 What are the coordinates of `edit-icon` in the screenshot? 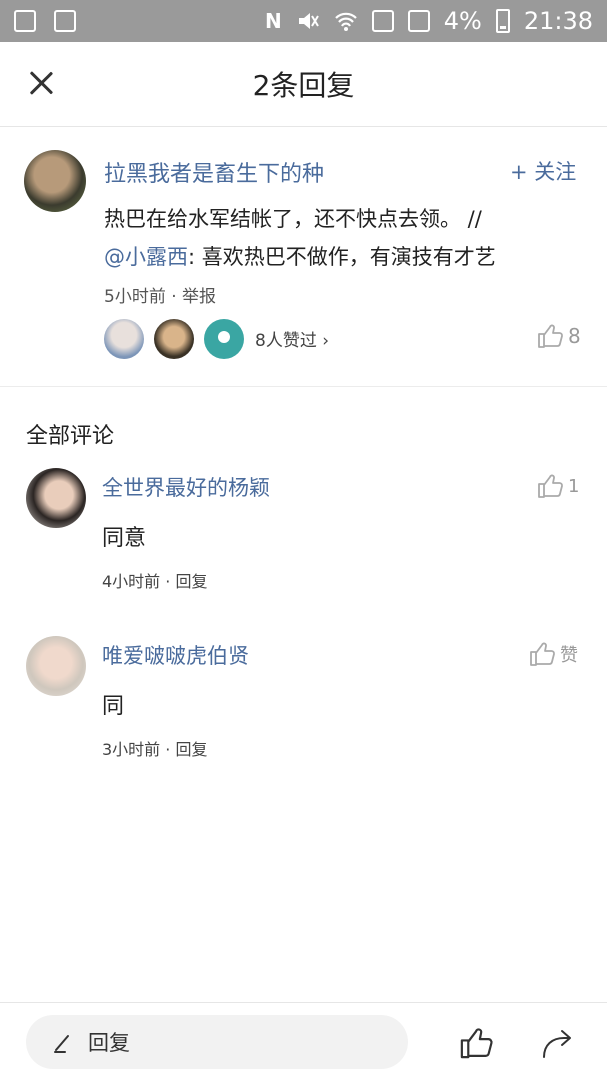 It's located at (61, 1044).